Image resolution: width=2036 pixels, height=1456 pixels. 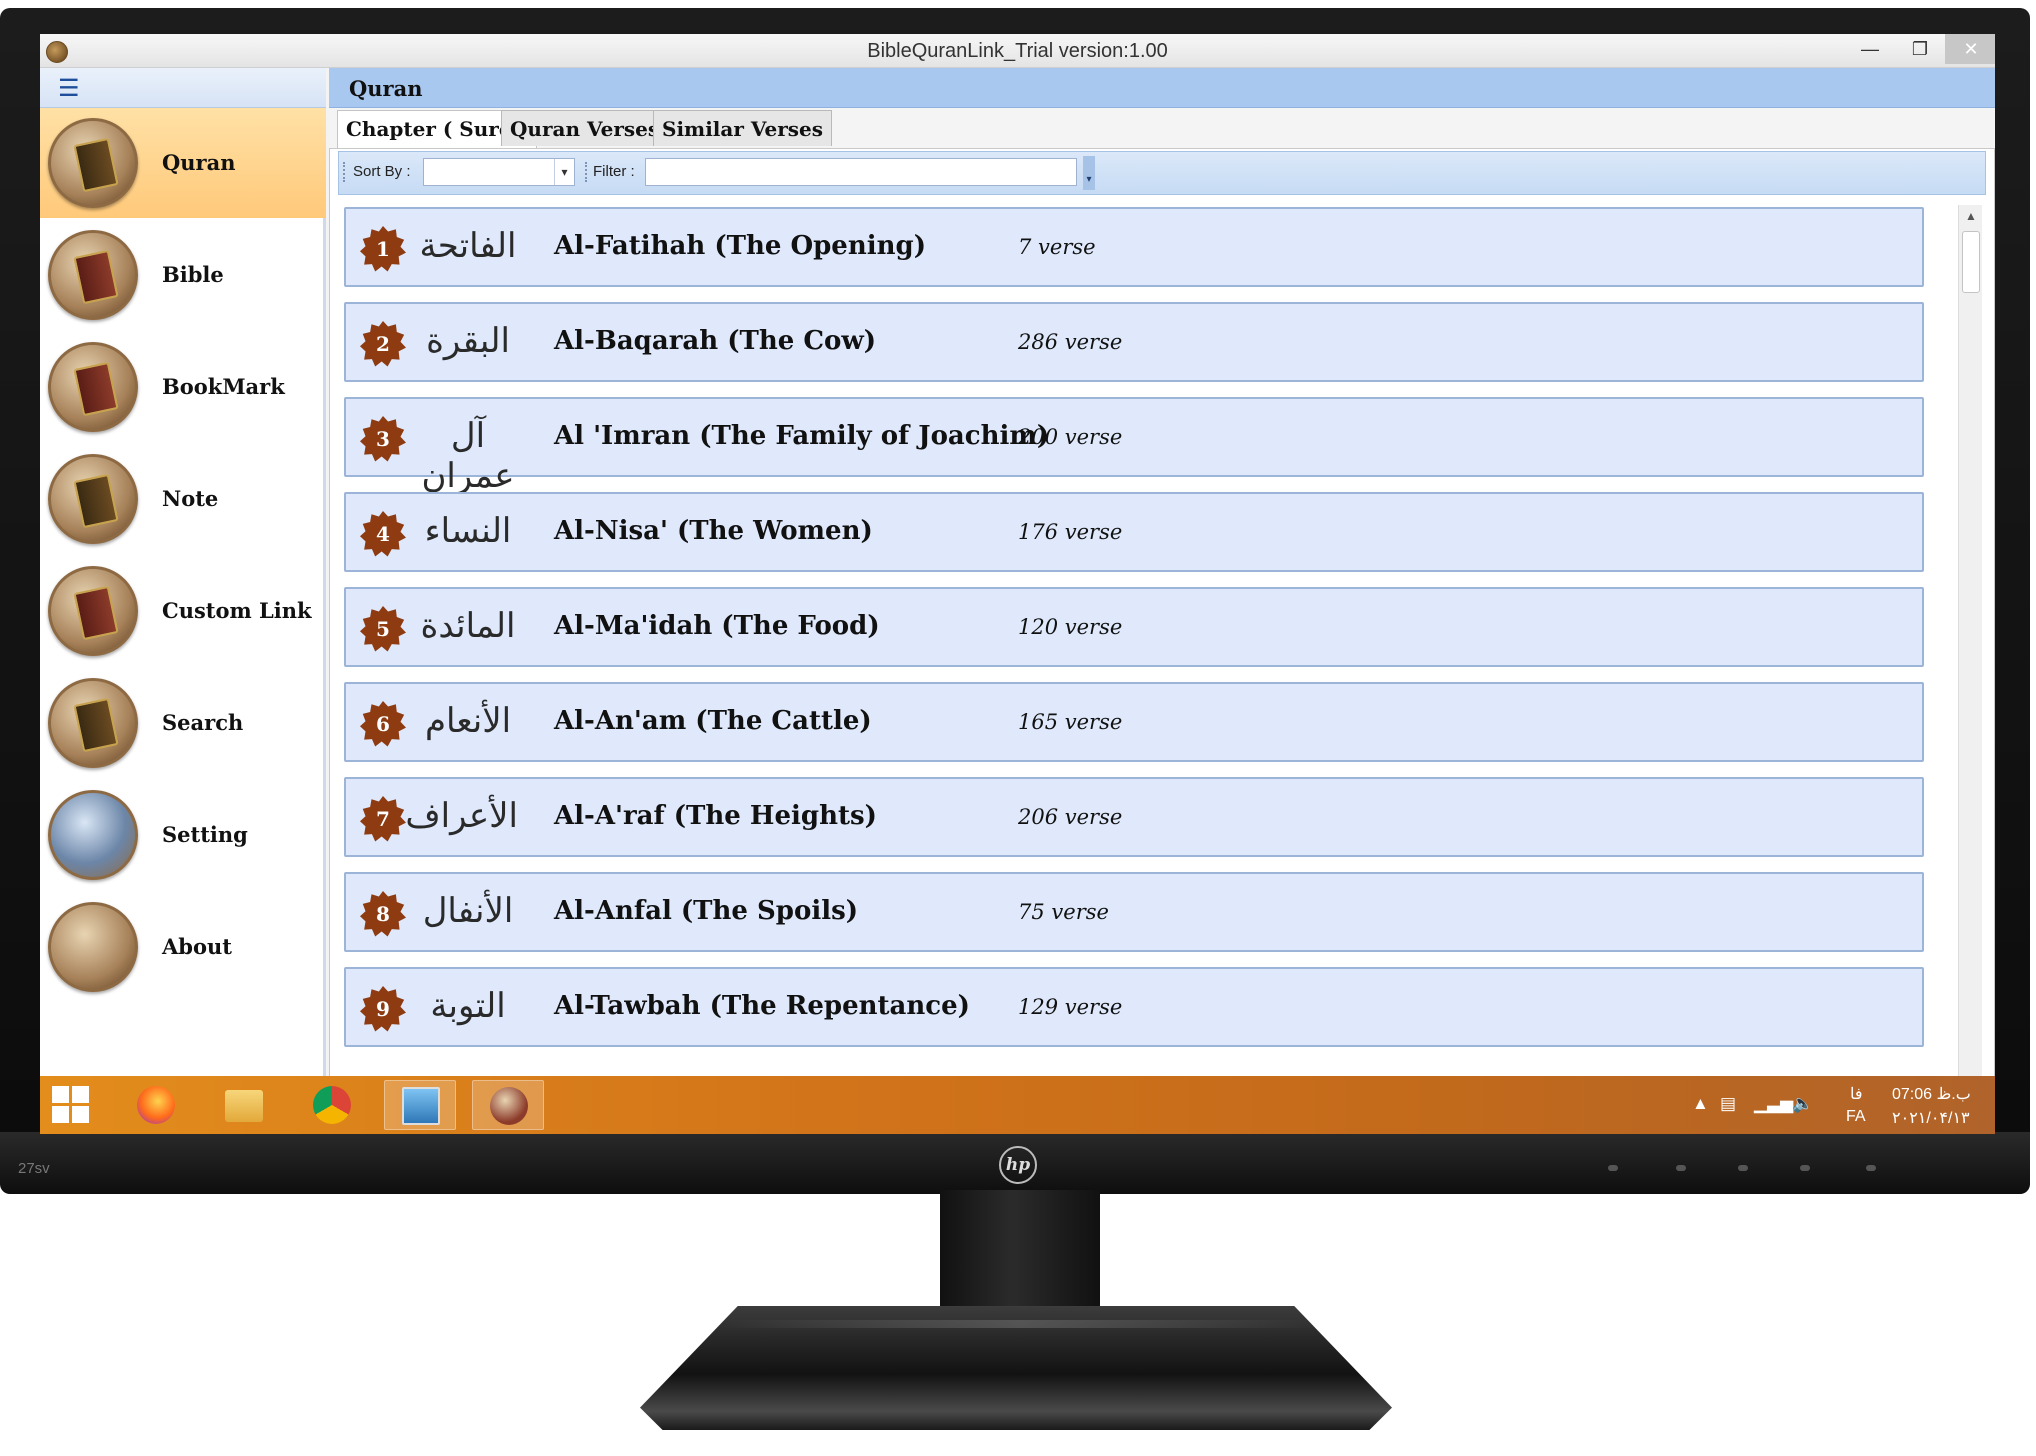 What do you see at coordinates (237, 610) in the screenshot?
I see `sidebar-item-label: Custom Link` at bounding box center [237, 610].